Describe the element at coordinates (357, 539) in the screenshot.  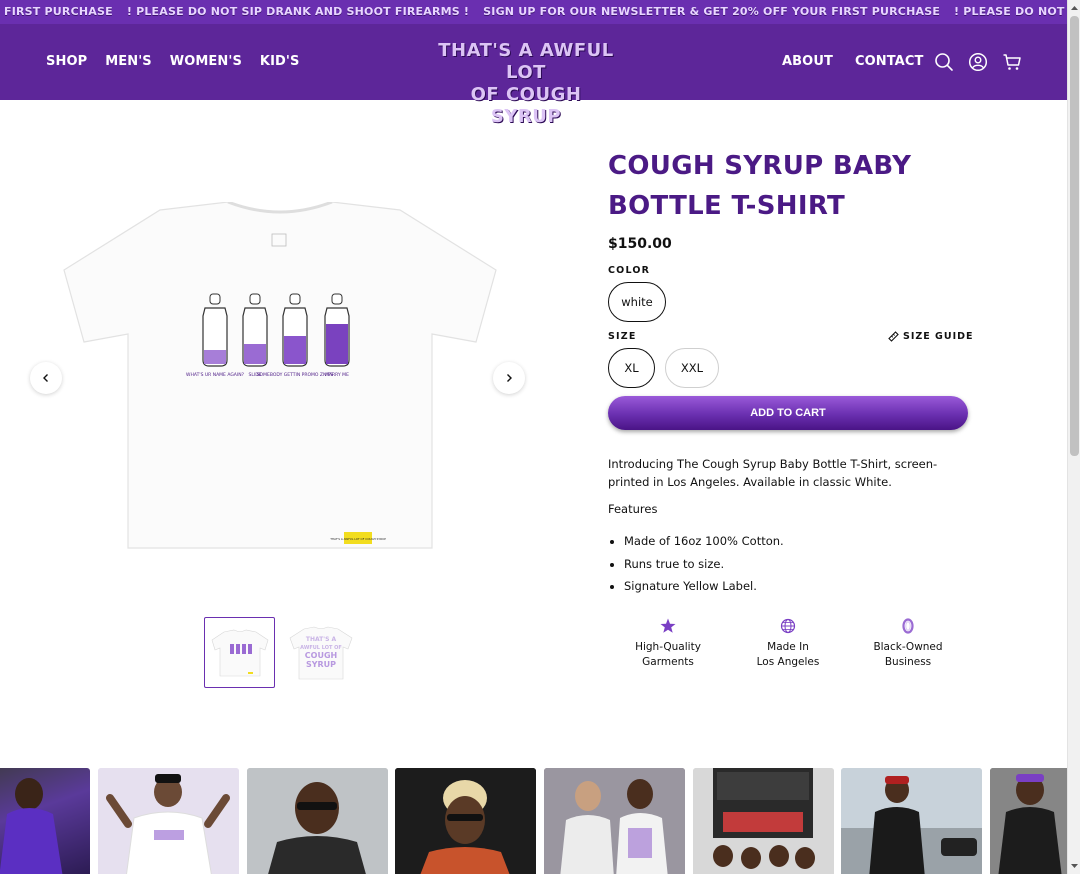
I see `tag-text: THAT'S A AWFUL LOT OF COUGH SYRUP` at that location.